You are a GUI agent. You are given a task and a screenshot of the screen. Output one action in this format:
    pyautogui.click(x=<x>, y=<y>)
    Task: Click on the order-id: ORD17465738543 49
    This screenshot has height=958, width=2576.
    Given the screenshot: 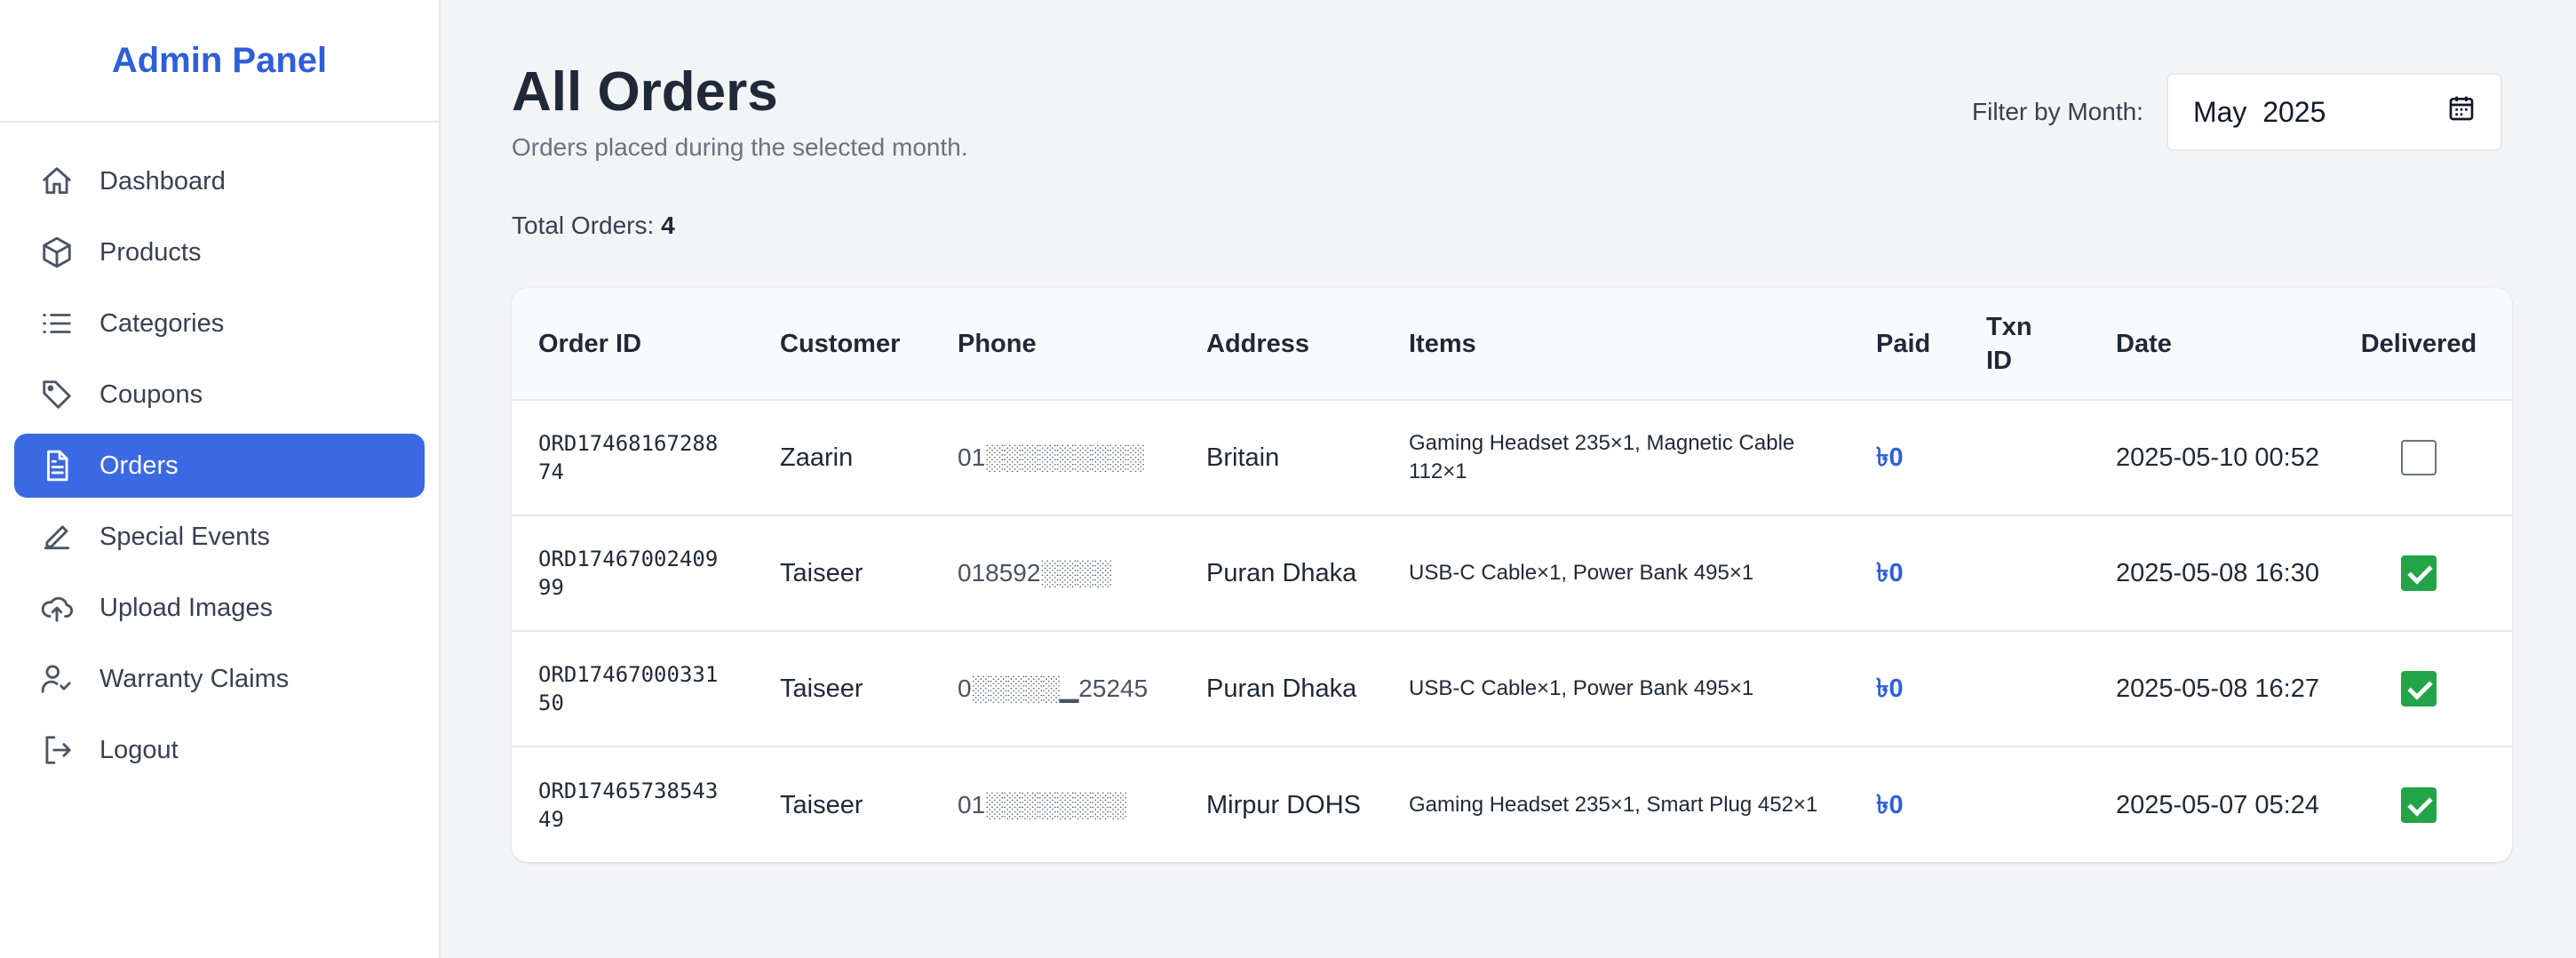 What is the action you would take?
    pyautogui.click(x=628, y=805)
    